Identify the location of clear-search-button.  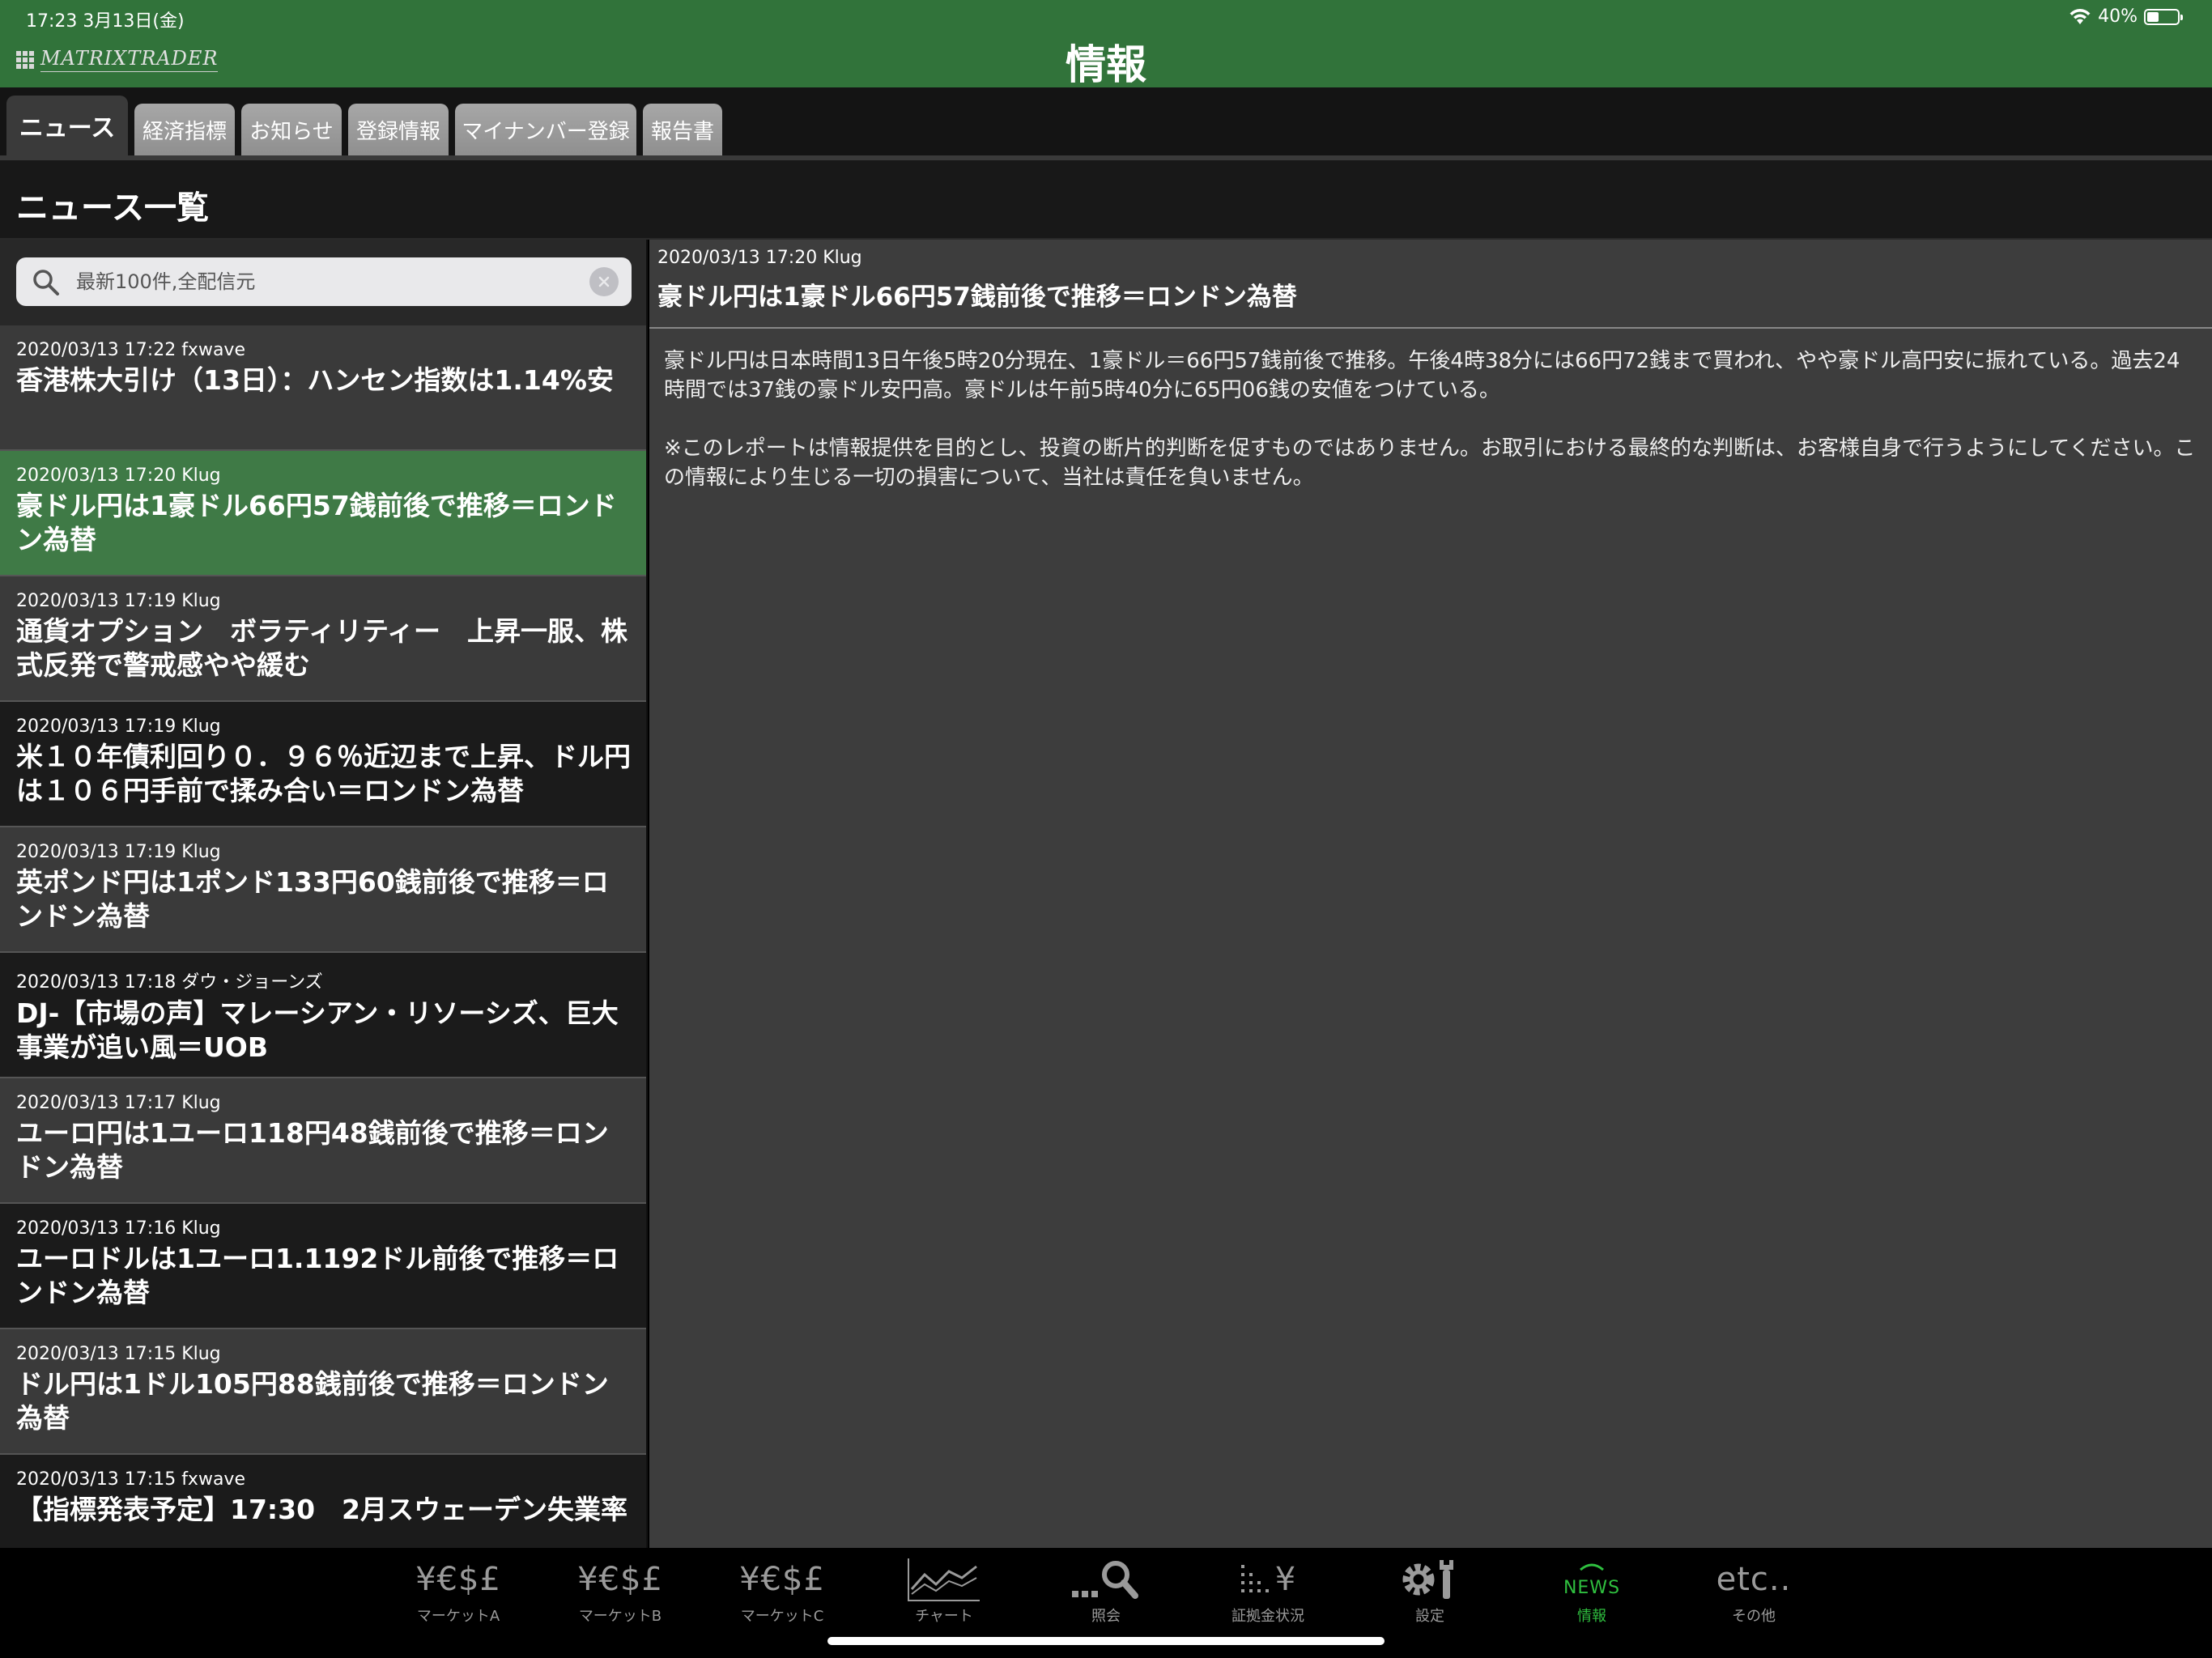
(604, 281).